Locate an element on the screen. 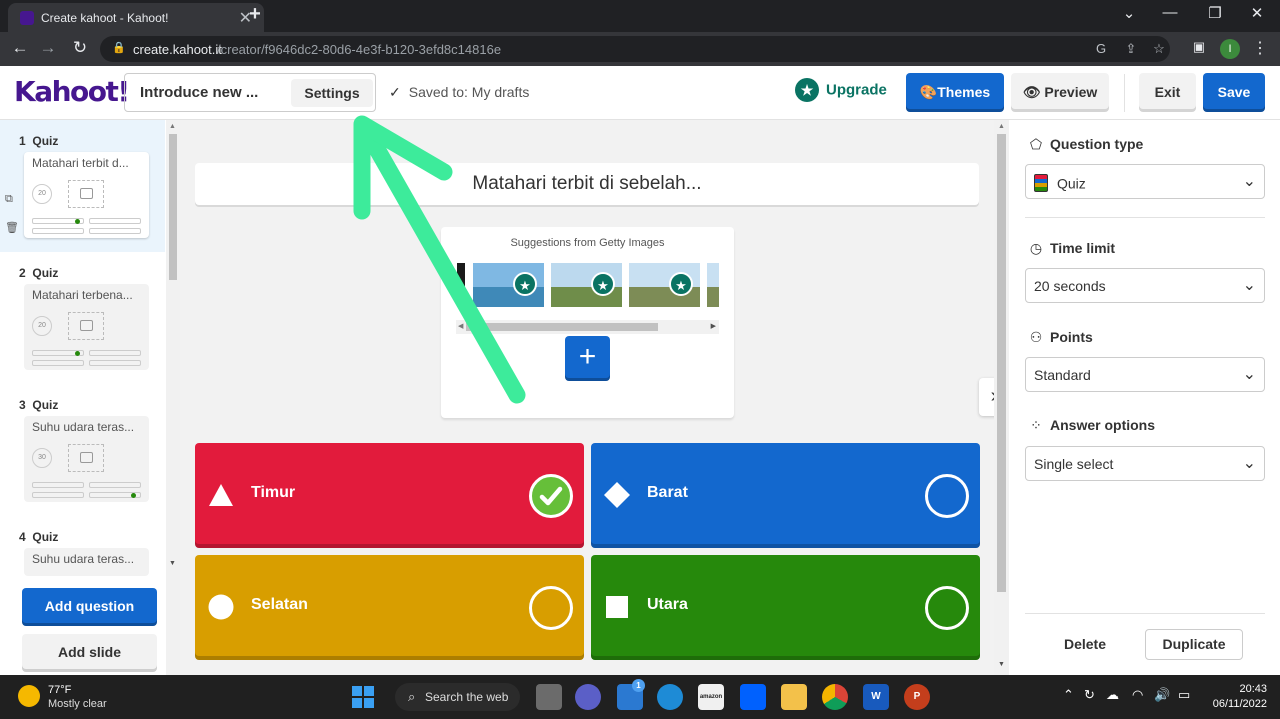  new-tab-button: + is located at coordinates (255, 15).